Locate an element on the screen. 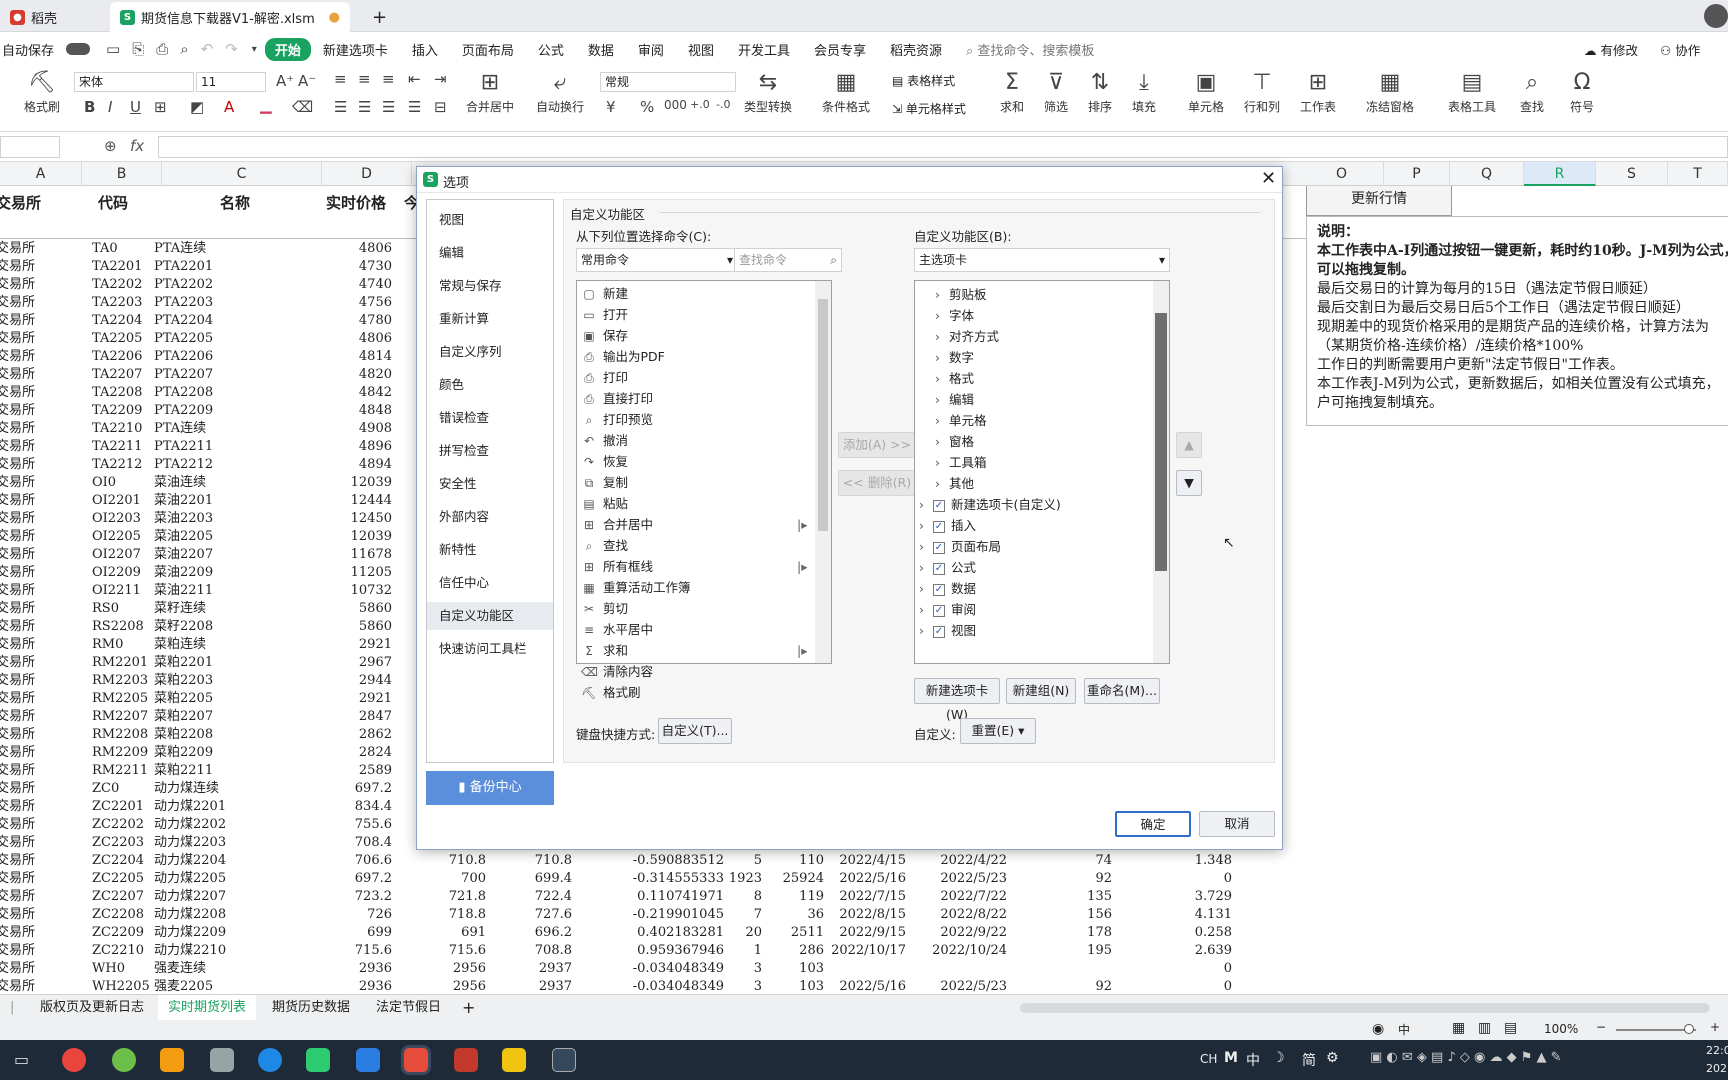 The height and width of the screenshot is (1080, 1728). nav-edit: 编辑 is located at coordinates (490, 253).